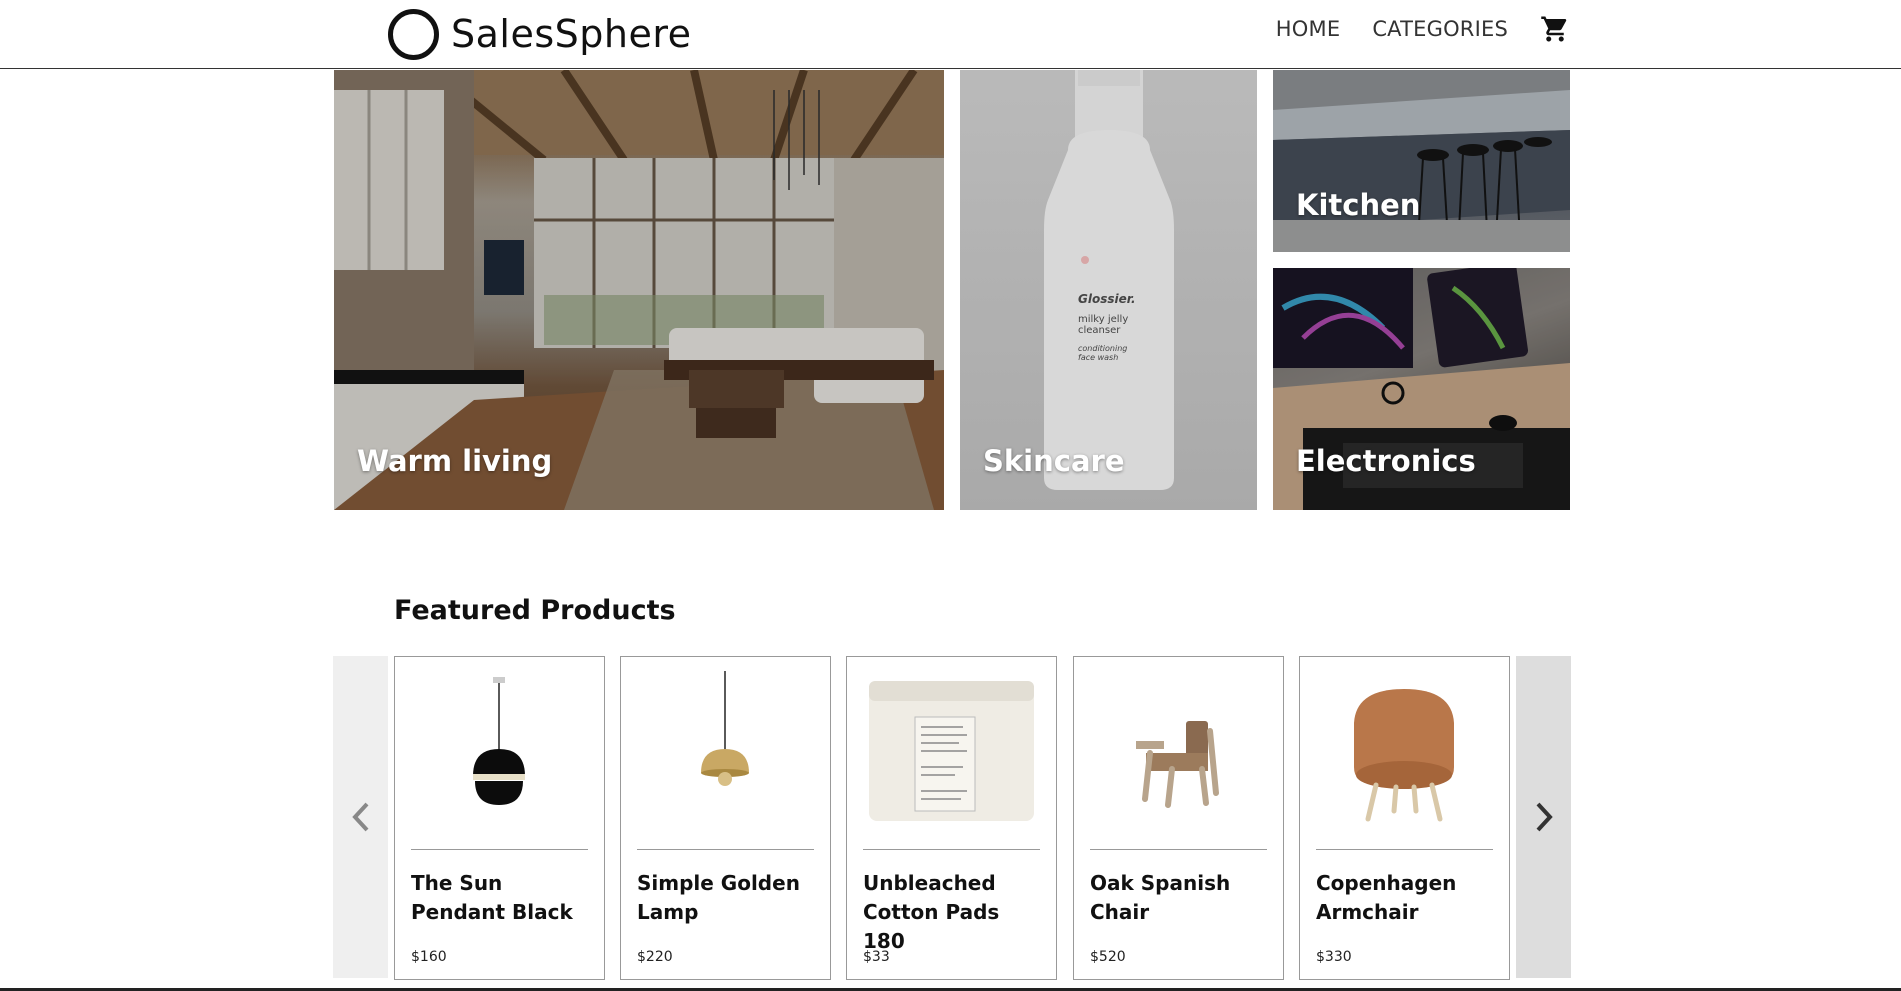  I want to click on tile-label-kitchen: Kitchen, so click(1358, 205).